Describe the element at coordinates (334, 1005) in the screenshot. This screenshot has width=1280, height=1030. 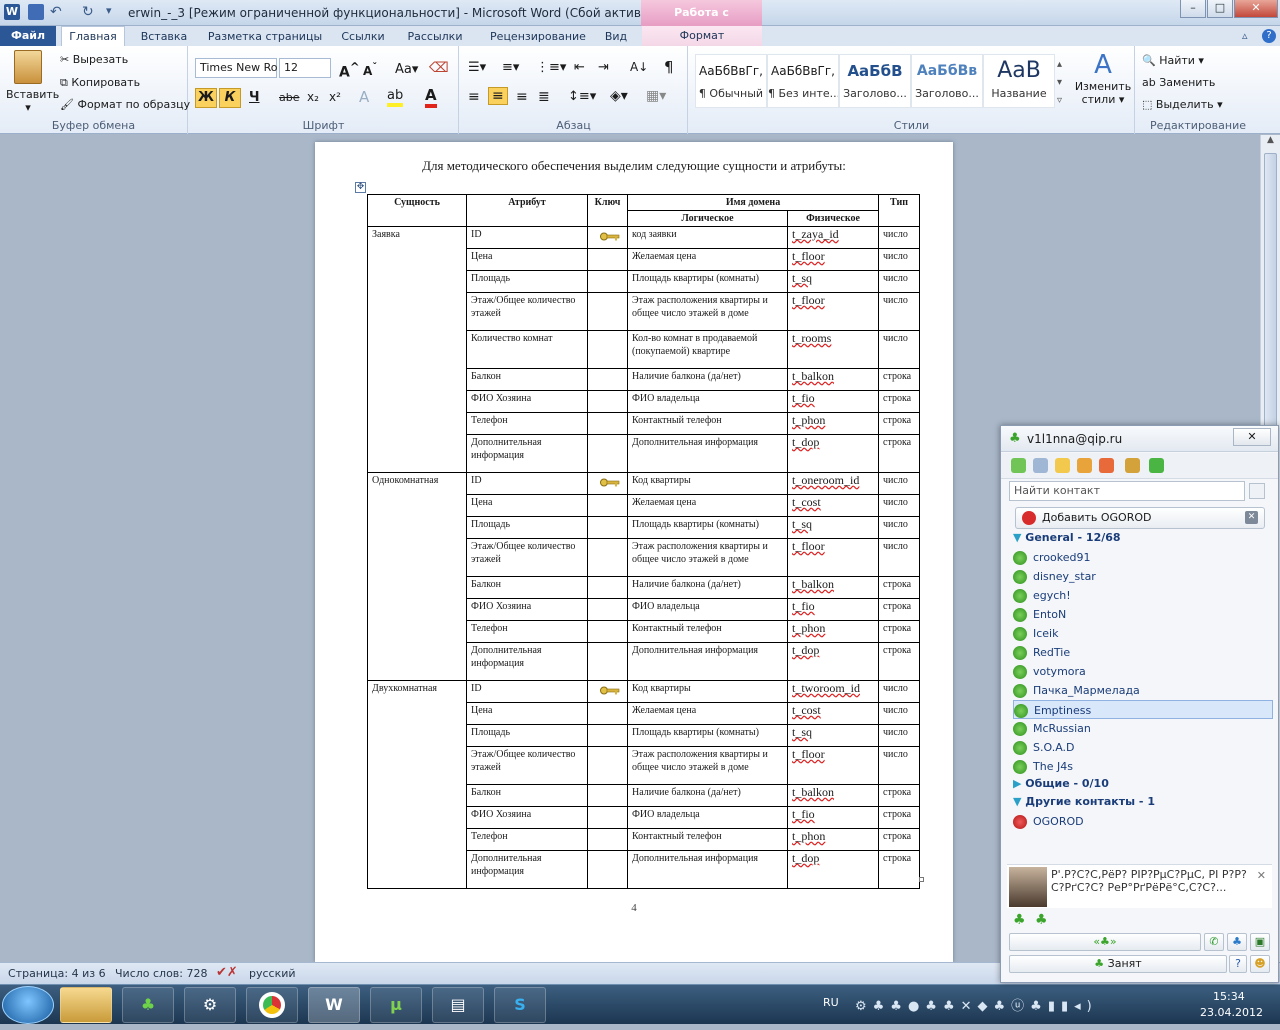
I see `taskbar-word-icon: W` at that location.